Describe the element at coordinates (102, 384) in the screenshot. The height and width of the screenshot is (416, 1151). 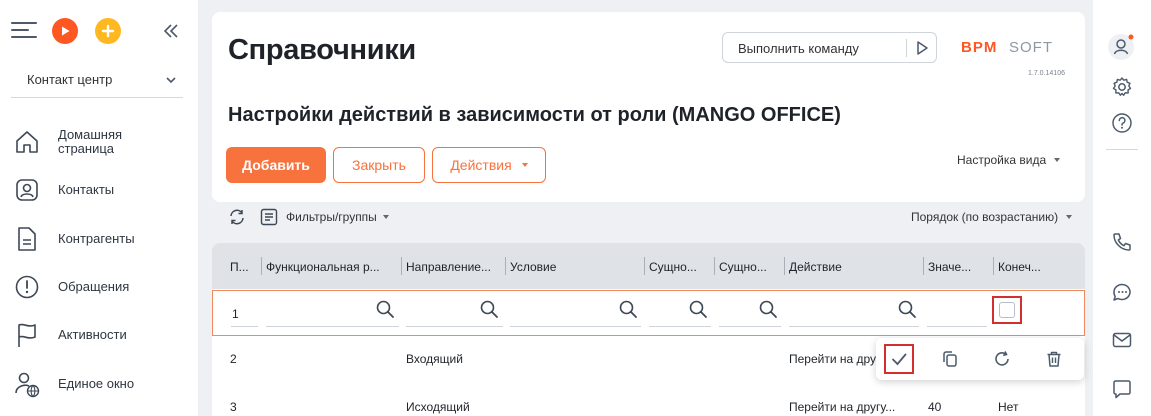
I see `sidebar-item-single-window: Единое окно` at that location.